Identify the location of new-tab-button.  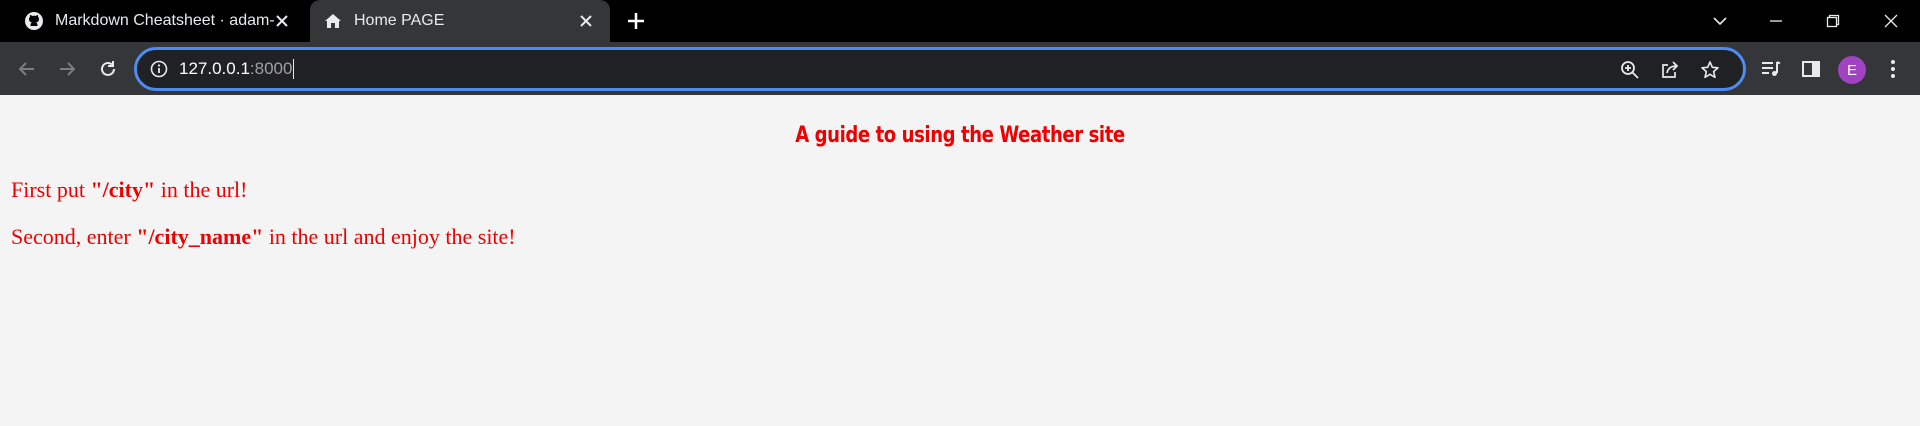
(636, 21).